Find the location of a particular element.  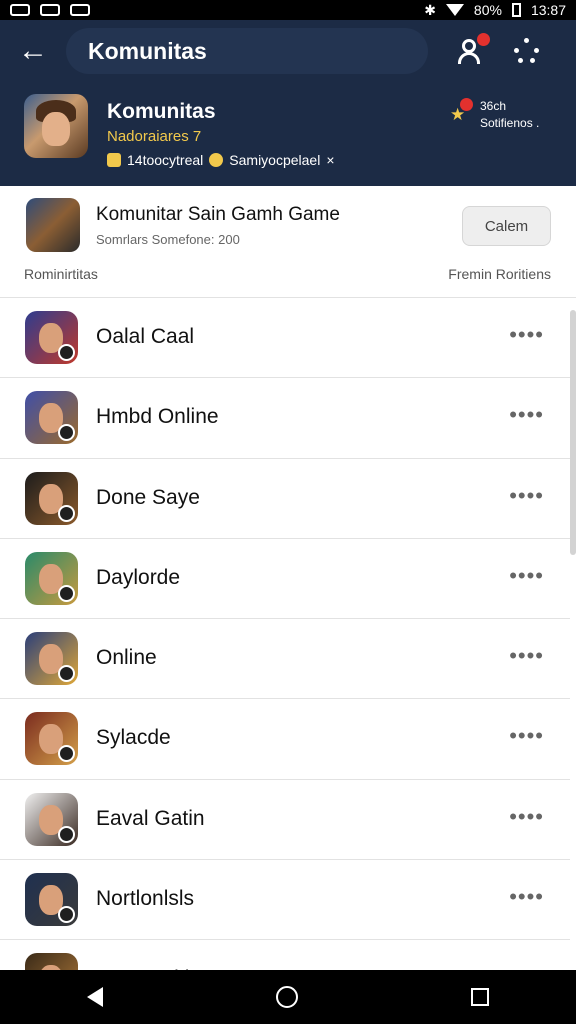

user-body is located at coordinates (469, 58).